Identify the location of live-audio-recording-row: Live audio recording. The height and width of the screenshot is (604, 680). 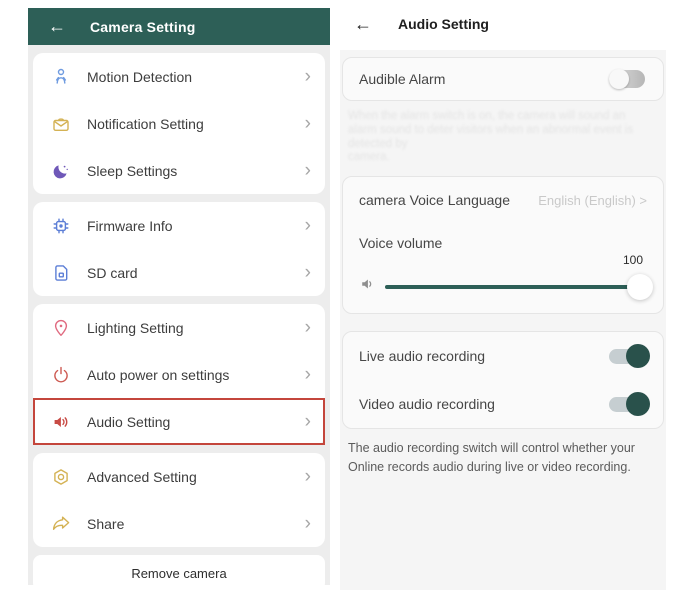
(503, 356).